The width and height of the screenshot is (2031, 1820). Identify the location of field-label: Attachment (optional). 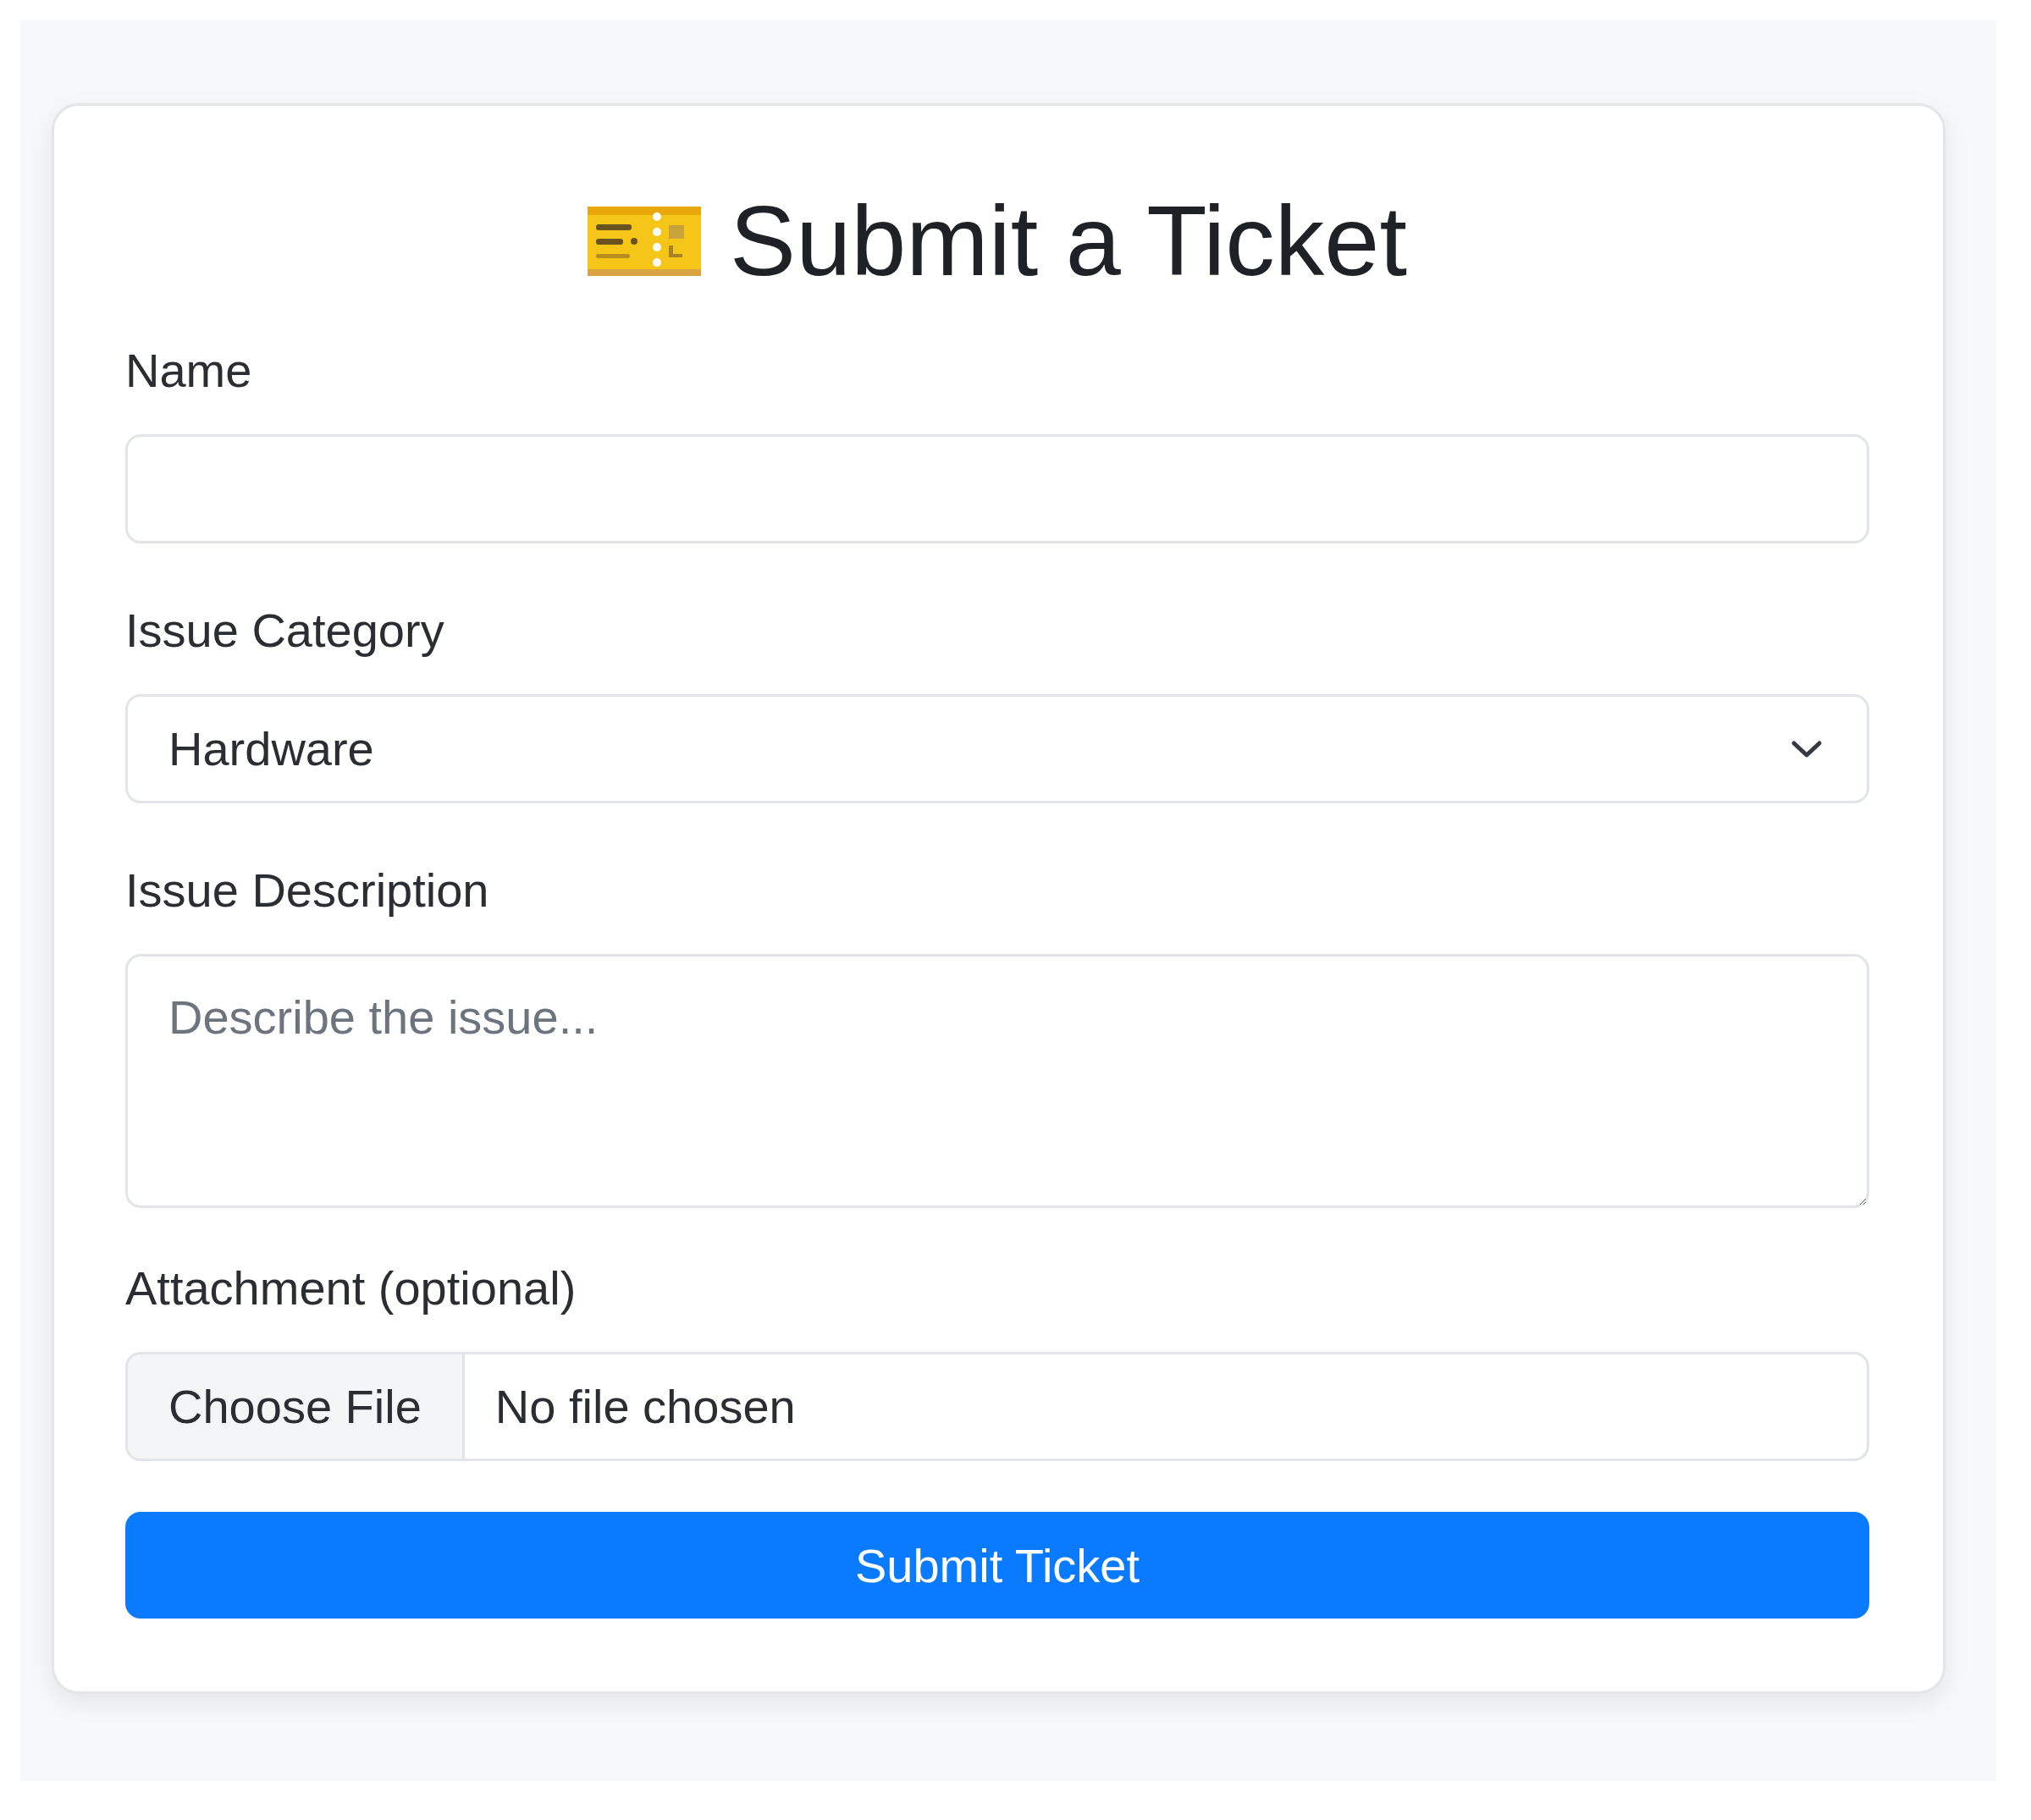
(351, 1288).